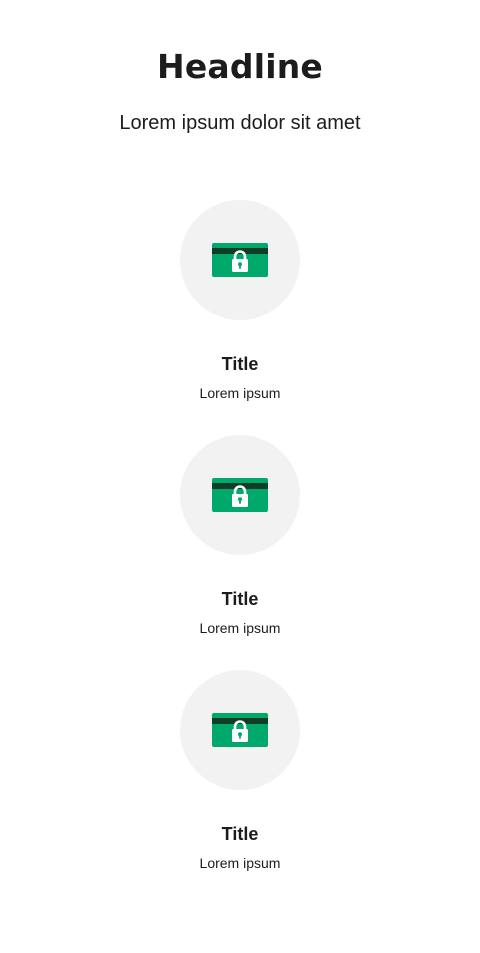 Image resolution: width=480 pixels, height=953 pixels. Describe the element at coordinates (240, 66) in the screenshot. I see `headline: Headline` at that location.